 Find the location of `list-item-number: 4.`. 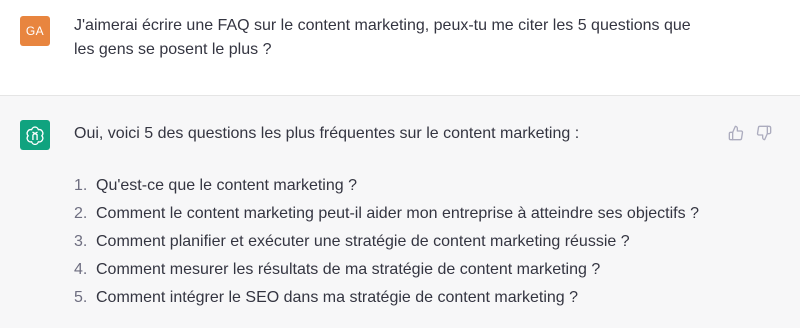

list-item-number: 4. is located at coordinates (81, 269).